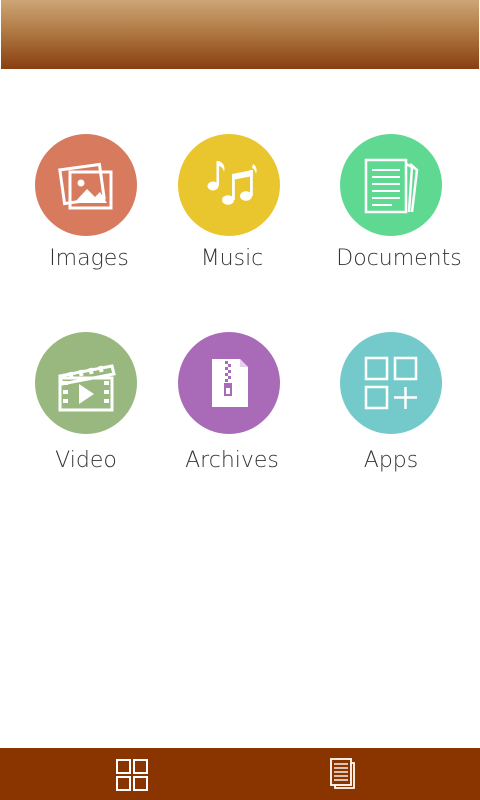  I want to click on archives-tile: Archives, so click(232, 412).